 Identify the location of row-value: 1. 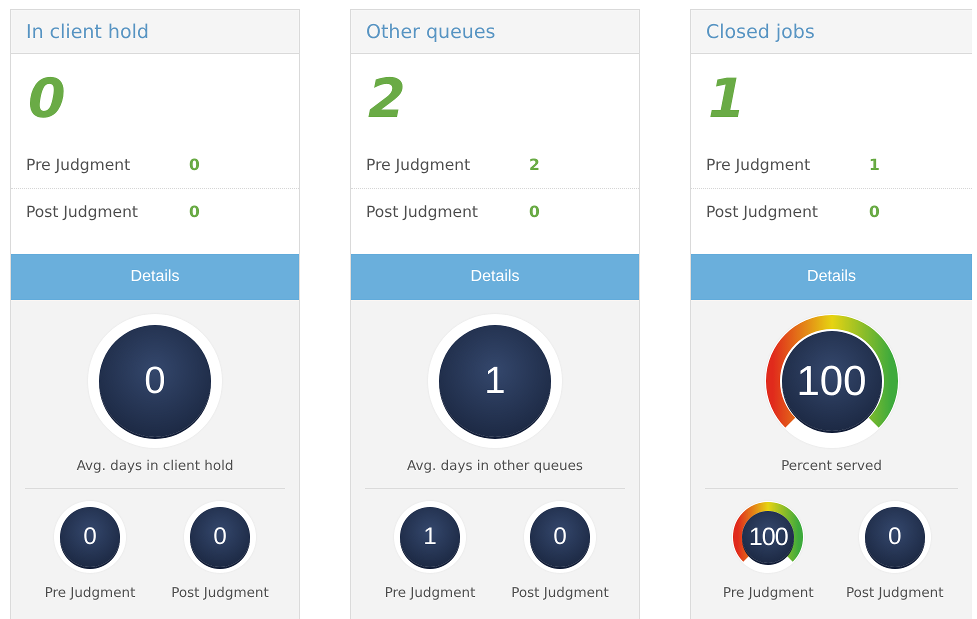
(874, 165).